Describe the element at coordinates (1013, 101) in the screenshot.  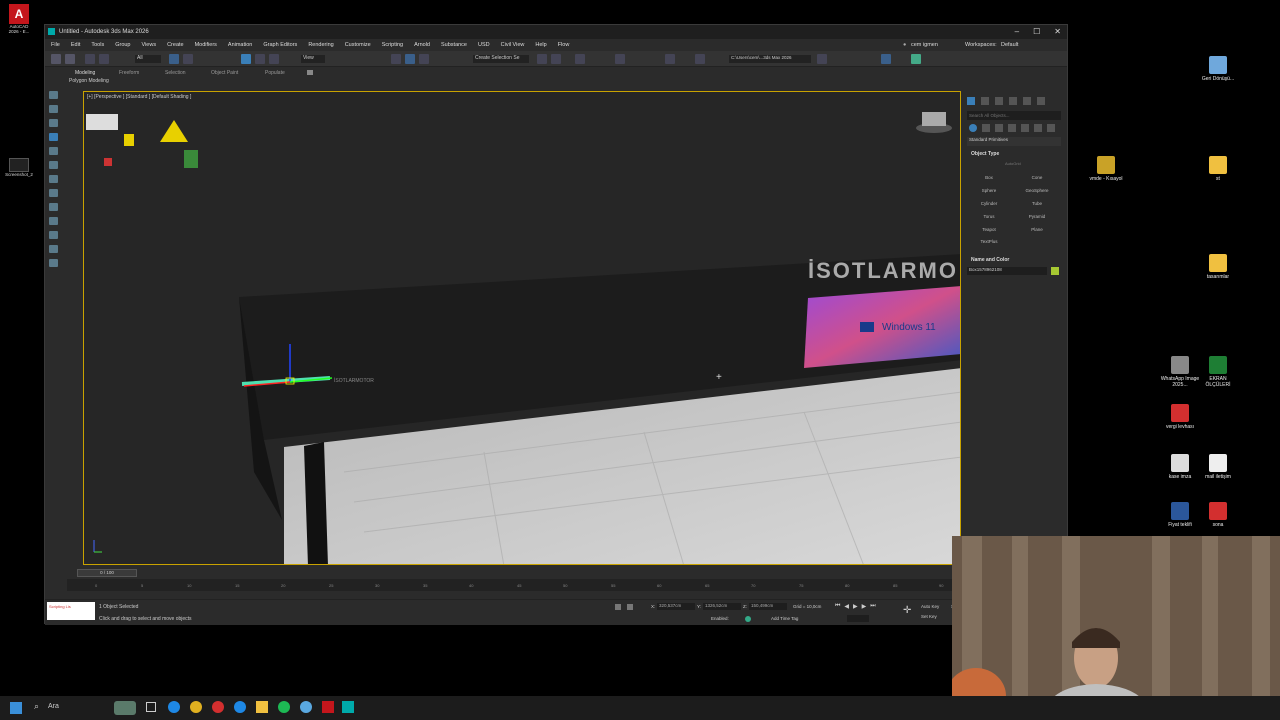
I see `motion-tab-icon` at that location.